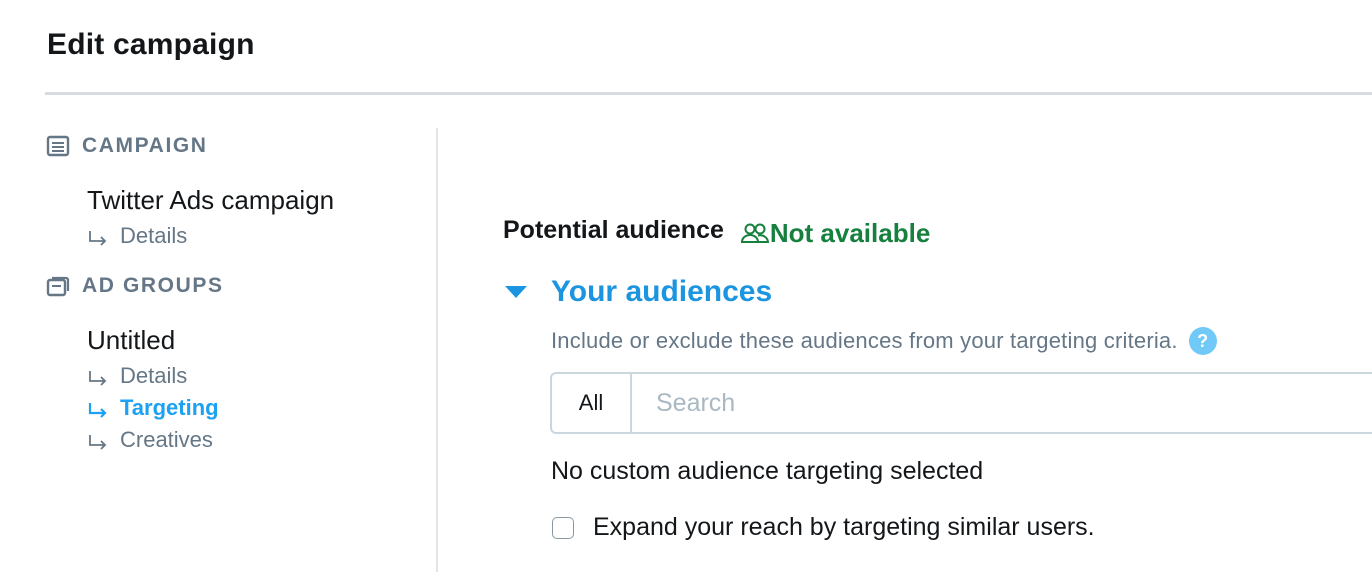 The width and height of the screenshot is (1372, 572). I want to click on campaign-section-heading: CAMPAIGN, so click(127, 146).